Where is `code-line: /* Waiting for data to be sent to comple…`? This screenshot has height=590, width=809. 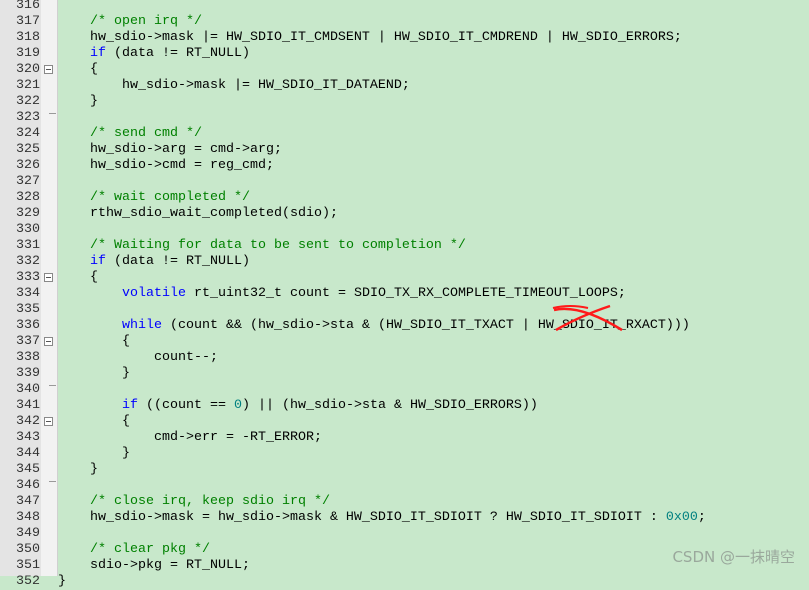
code-line: /* Waiting for data to be sent to comple… is located at coordinates (262, 246).